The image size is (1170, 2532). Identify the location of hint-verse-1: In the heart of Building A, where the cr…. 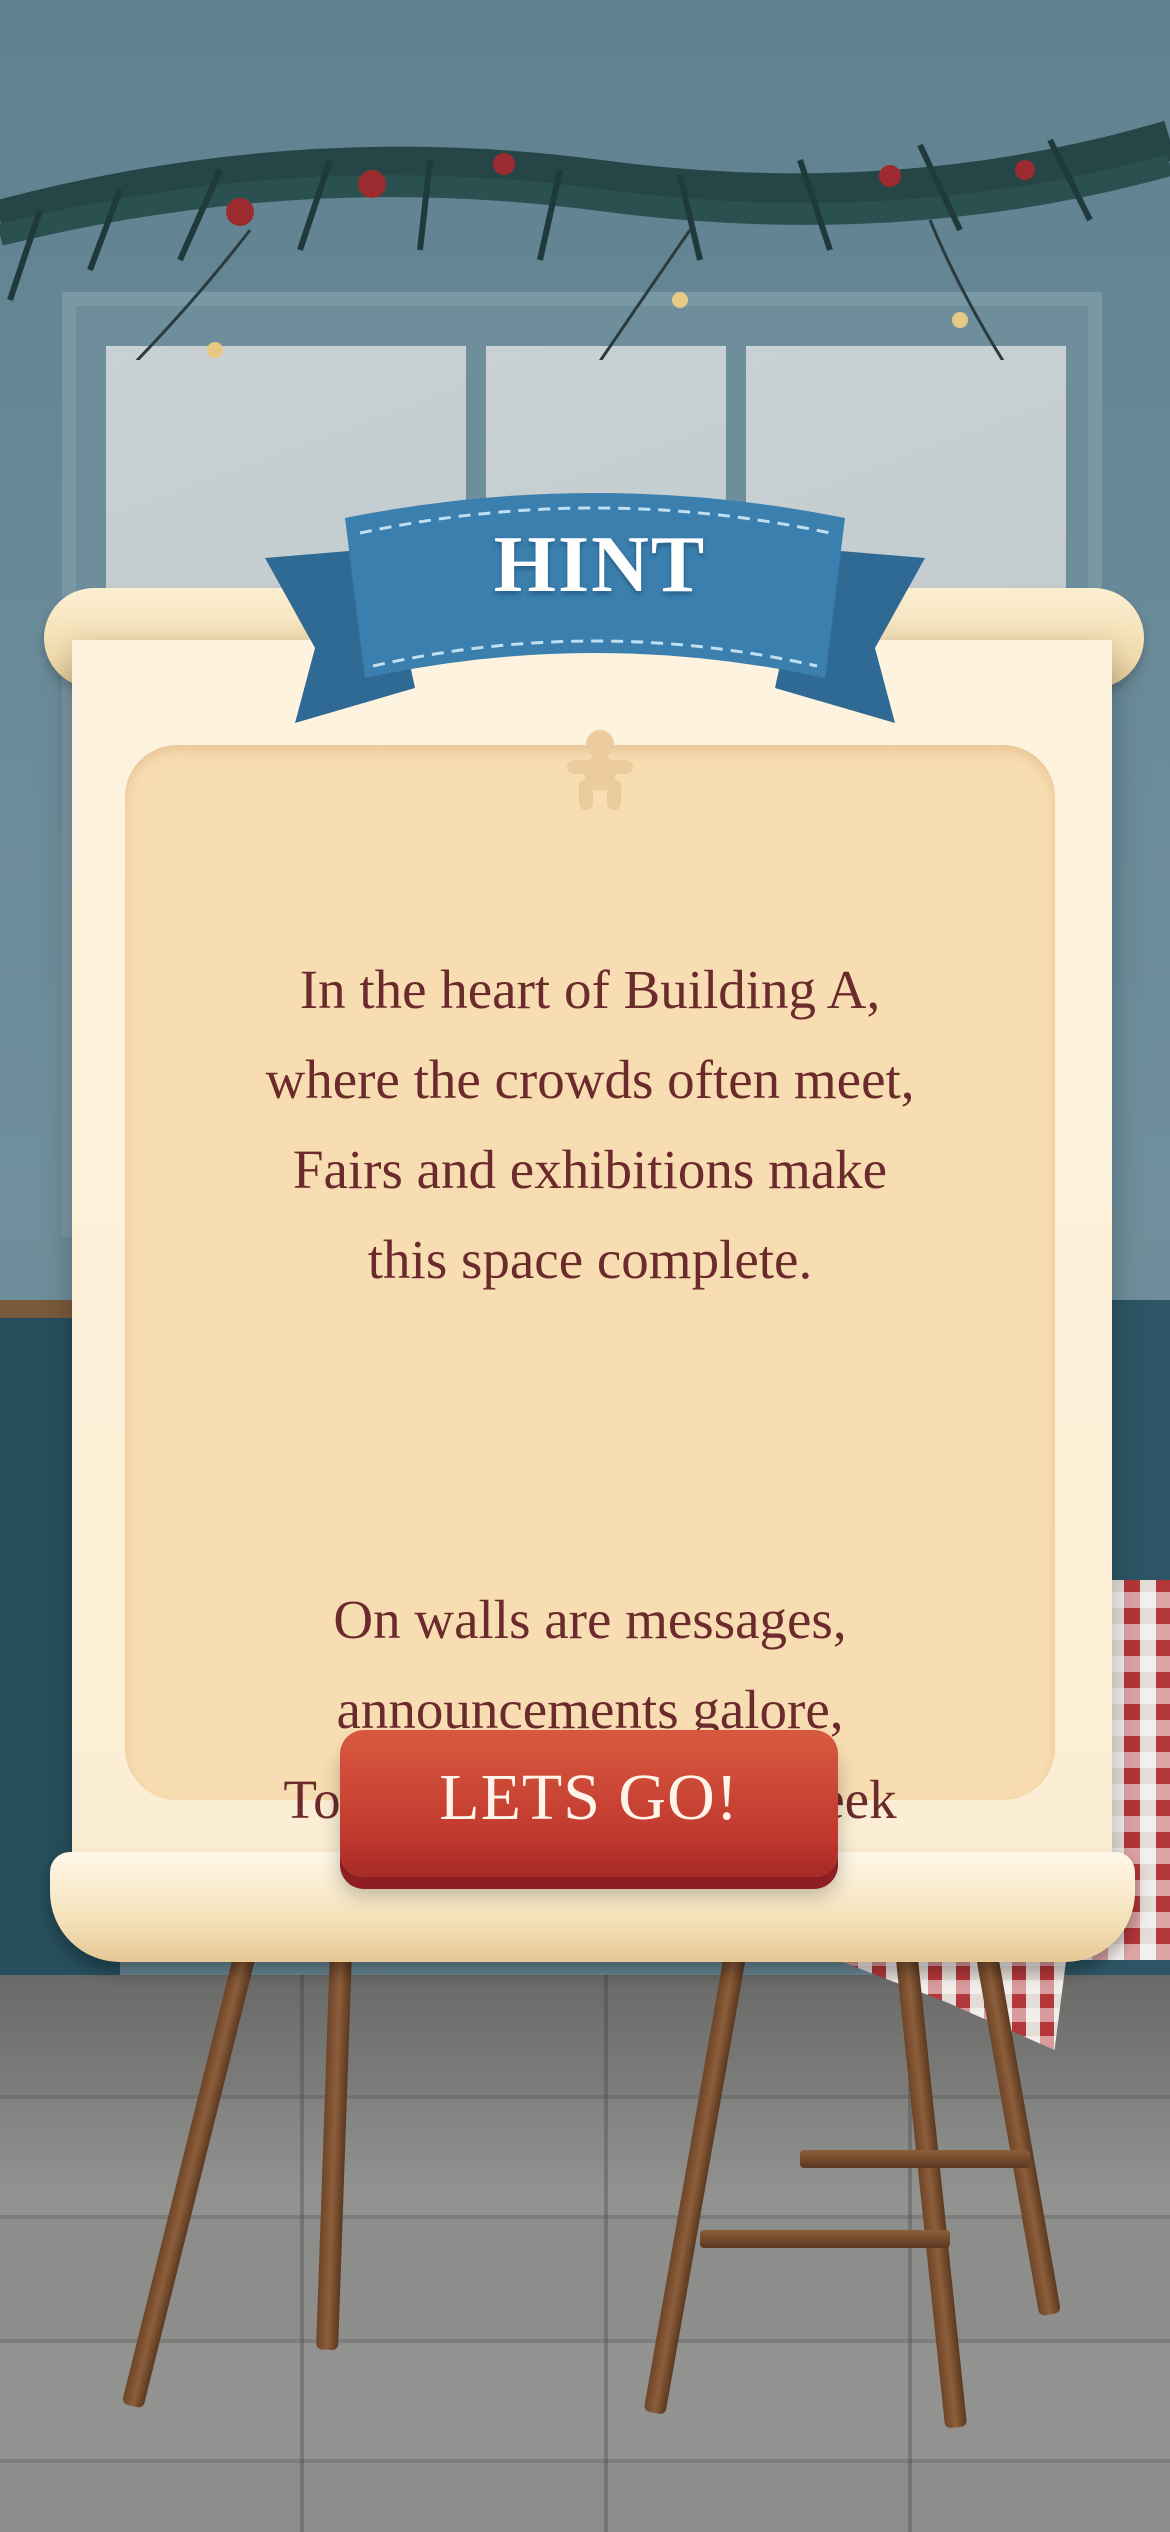
(590, 1124).